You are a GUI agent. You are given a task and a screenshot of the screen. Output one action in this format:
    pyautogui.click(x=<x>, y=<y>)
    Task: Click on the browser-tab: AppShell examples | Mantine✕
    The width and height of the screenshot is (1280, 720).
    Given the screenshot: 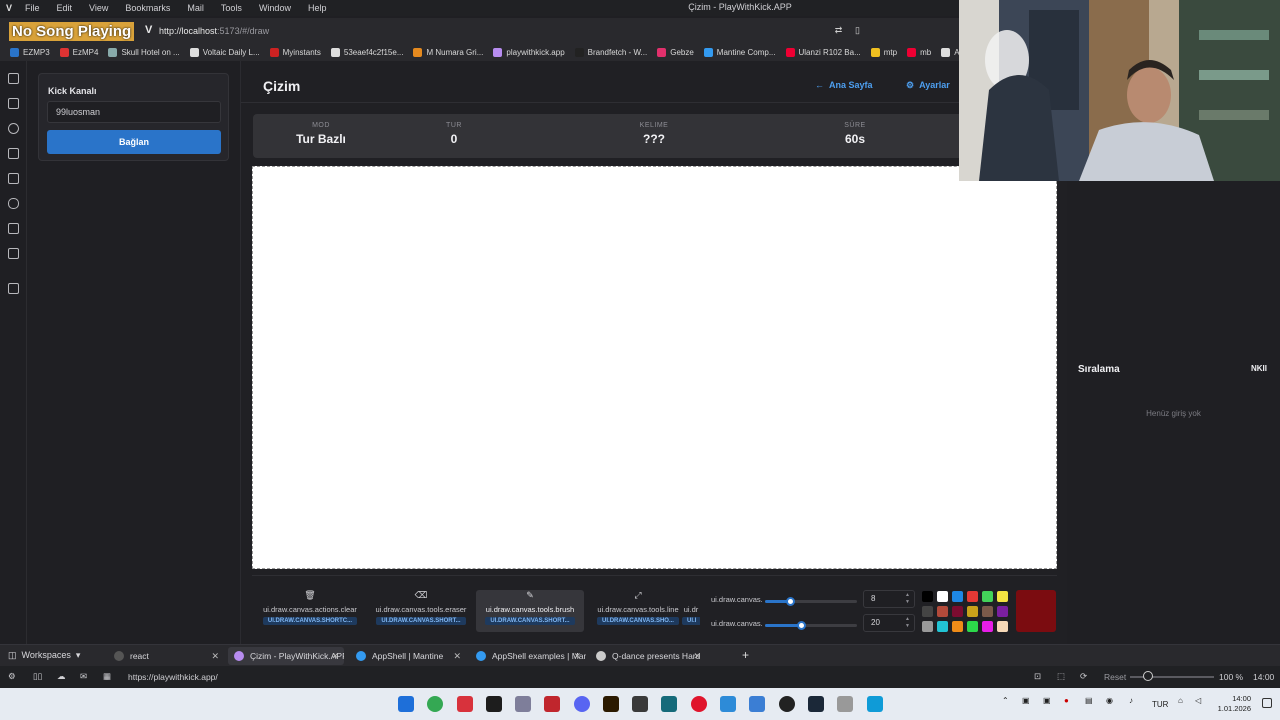 What is the action you would take?
    pyautogui.click(x=528, y=656)
    